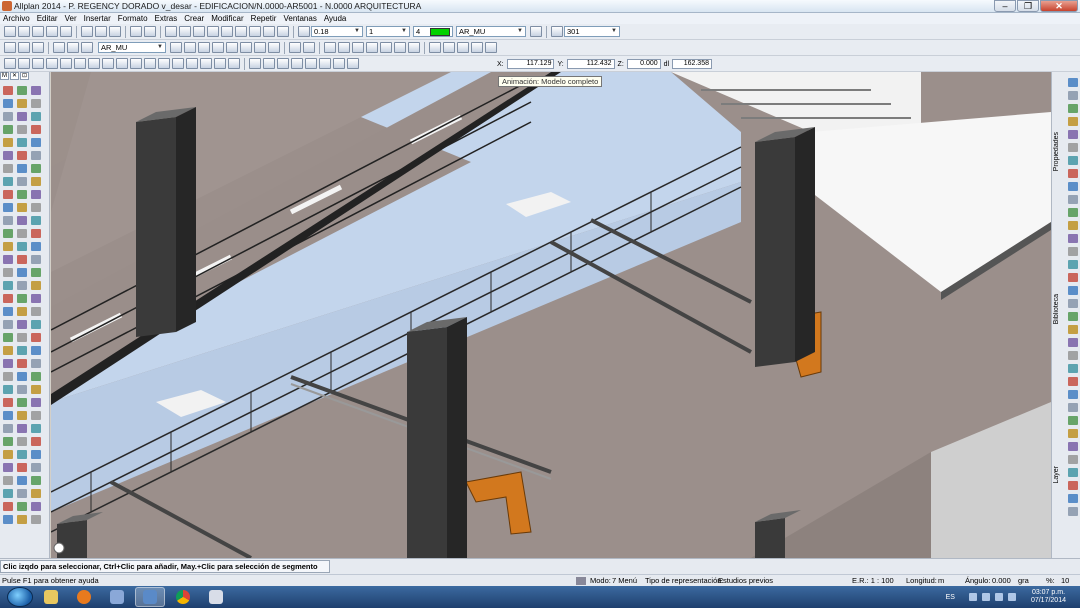 Image resolution: width=1080 pixels, height=608 pixels. Describe the element at coordinates (477, 47) in the screenshot. I see `view-3d-icon` at that location.